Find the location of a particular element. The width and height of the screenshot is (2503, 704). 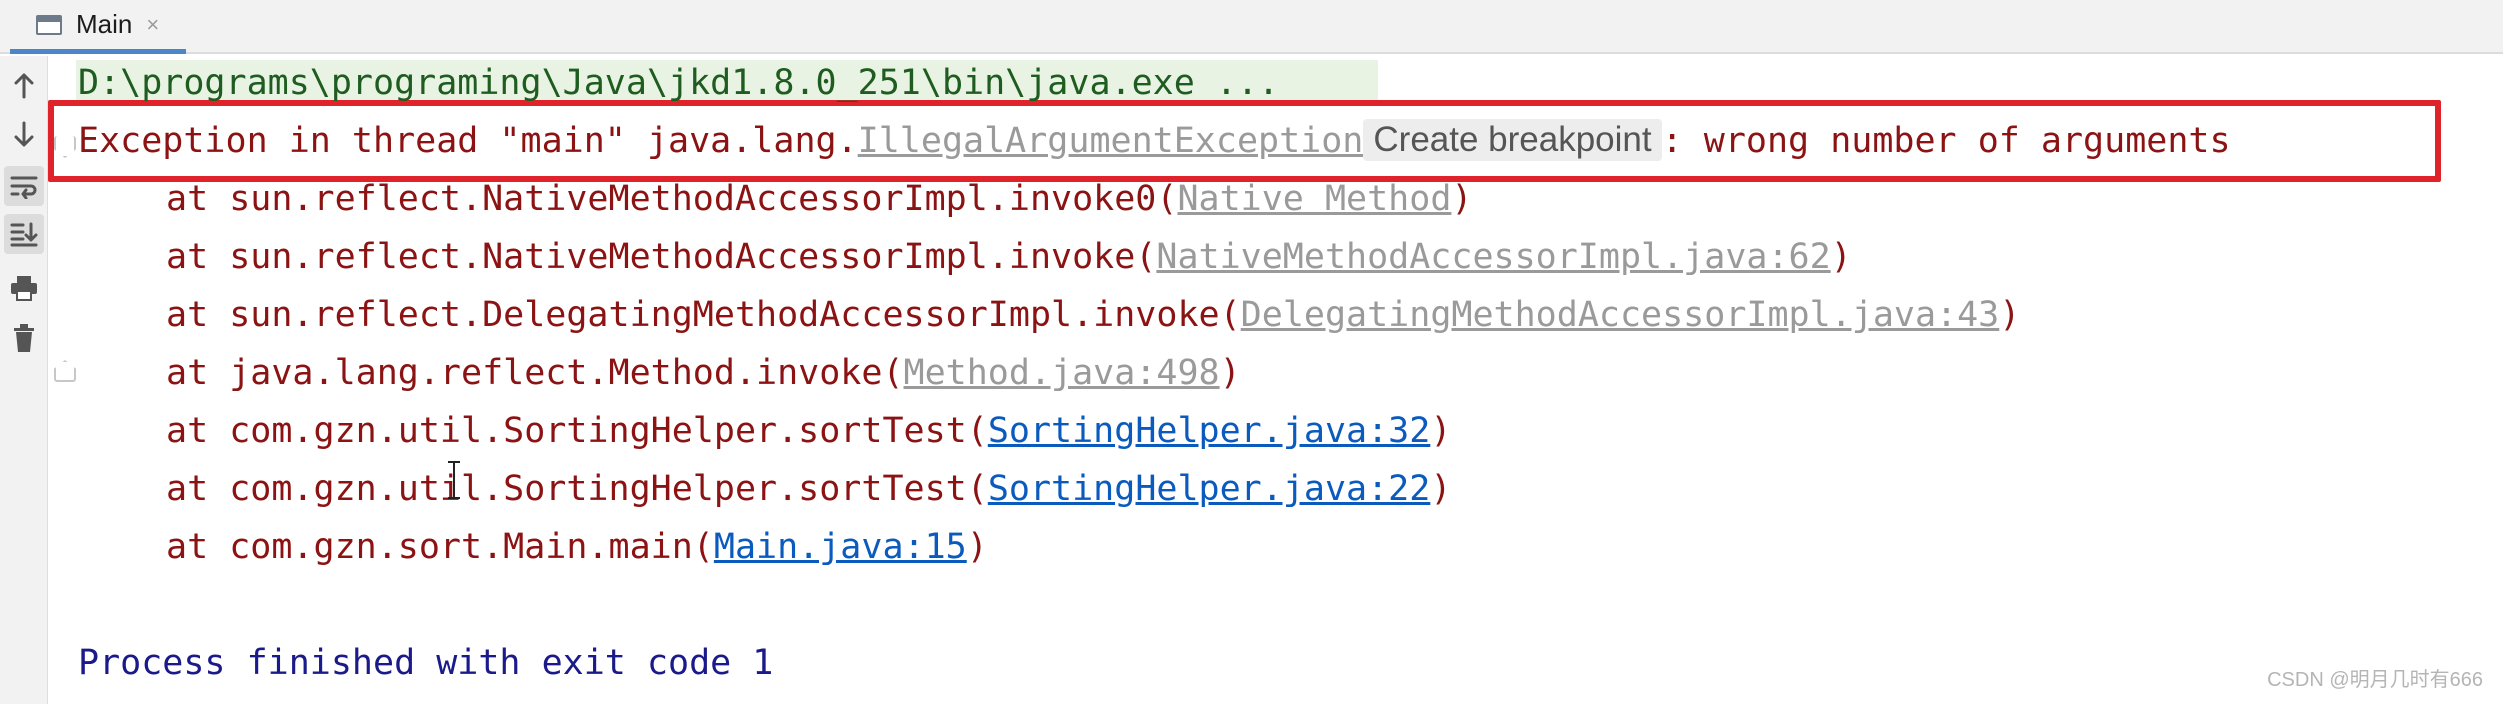

fold-end-icon is located at coordinates (65, 371).